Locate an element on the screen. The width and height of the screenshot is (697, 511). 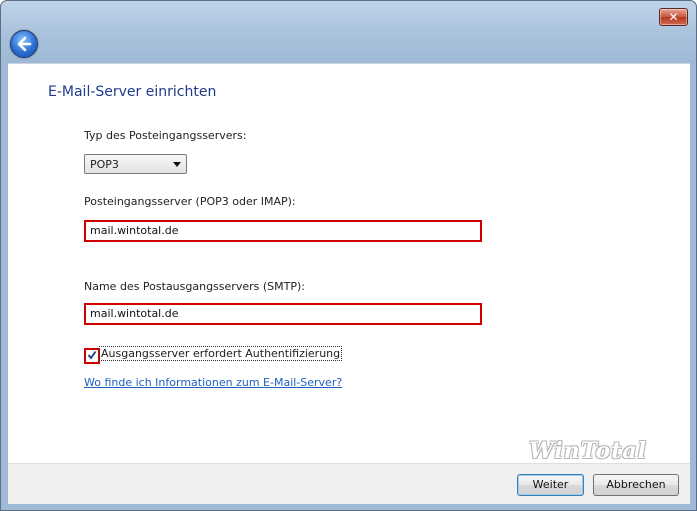
incoming-server-label: Posteingangsserver (POP3 oder IMAP): is located at coordinates (190, 201).